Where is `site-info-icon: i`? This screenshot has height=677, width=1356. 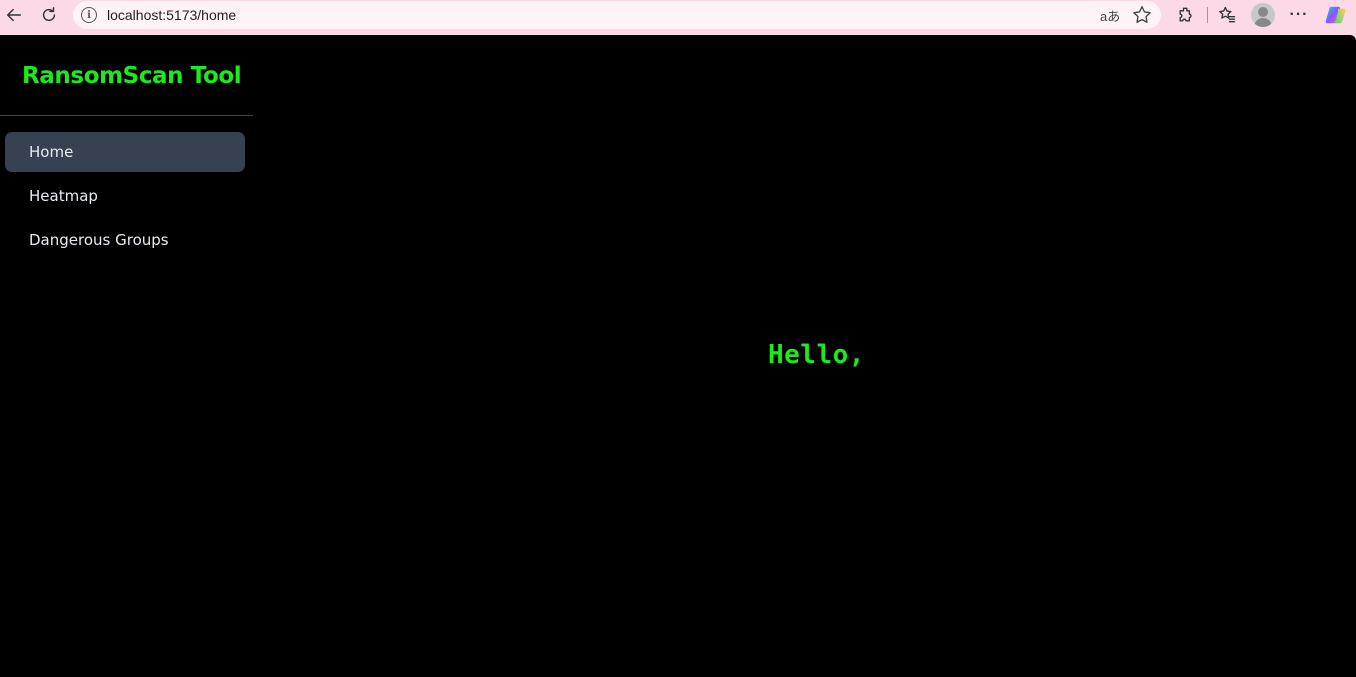
site-info-icon: i is located at coordinates (89, 15).